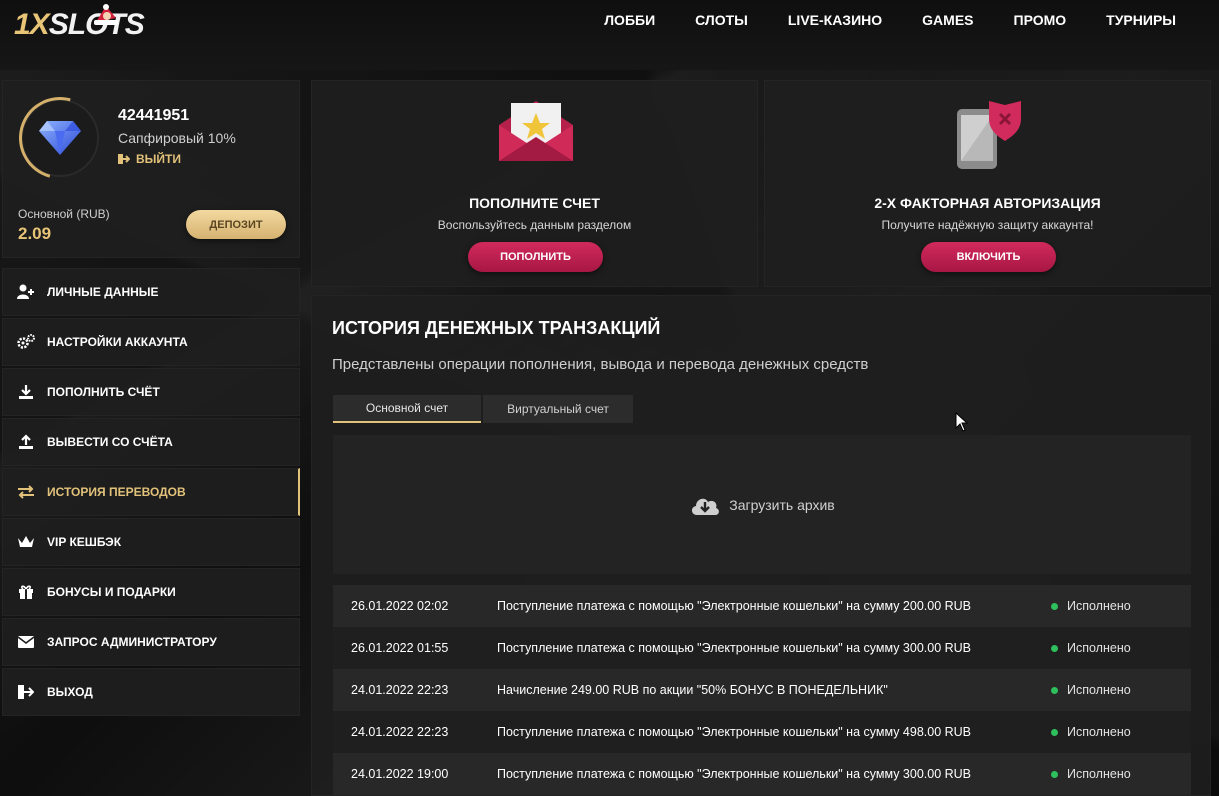 The height and width of the screenshot is (796, 1219). Describe the element at coordinates (629, 20) in the screenshot. I see `nav-lobby: ЛОББИ` at that location.